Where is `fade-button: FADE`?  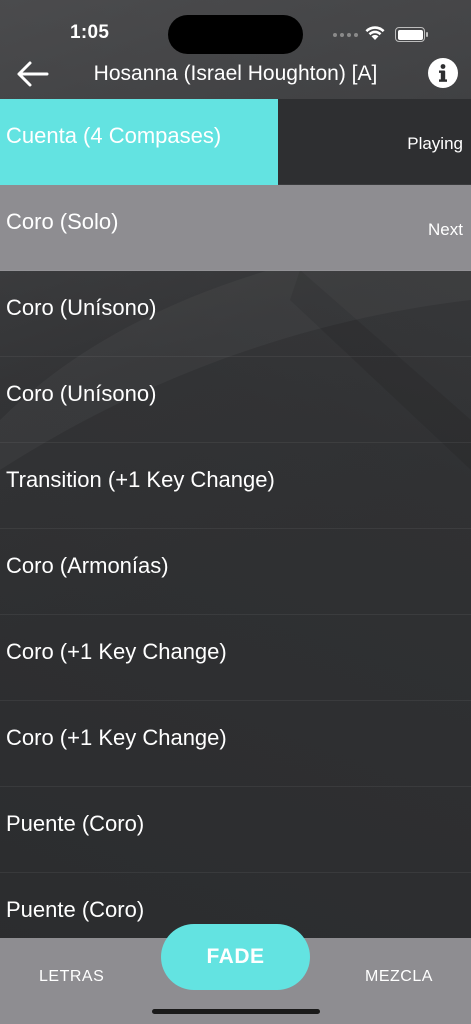
fade-button: FADE is located at coordinates (235, 957).